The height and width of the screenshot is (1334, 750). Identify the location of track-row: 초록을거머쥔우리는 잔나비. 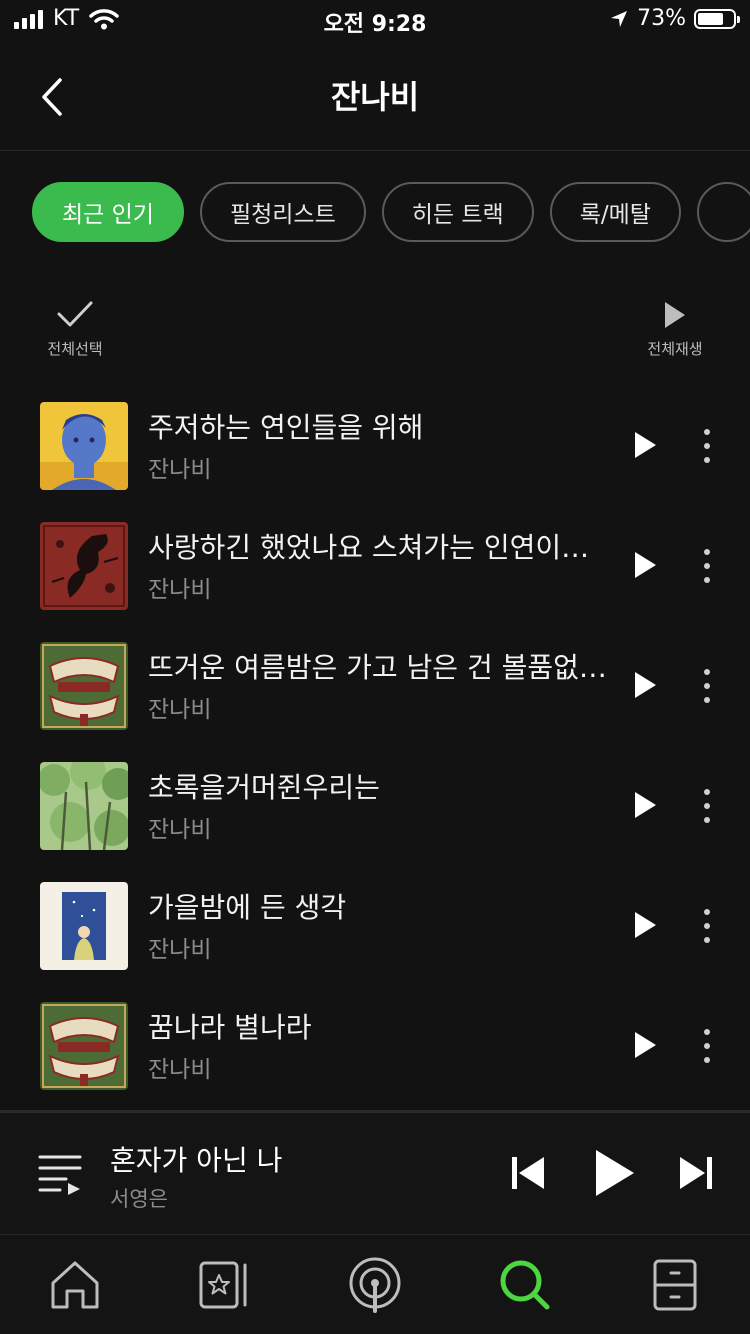
(375, 802).